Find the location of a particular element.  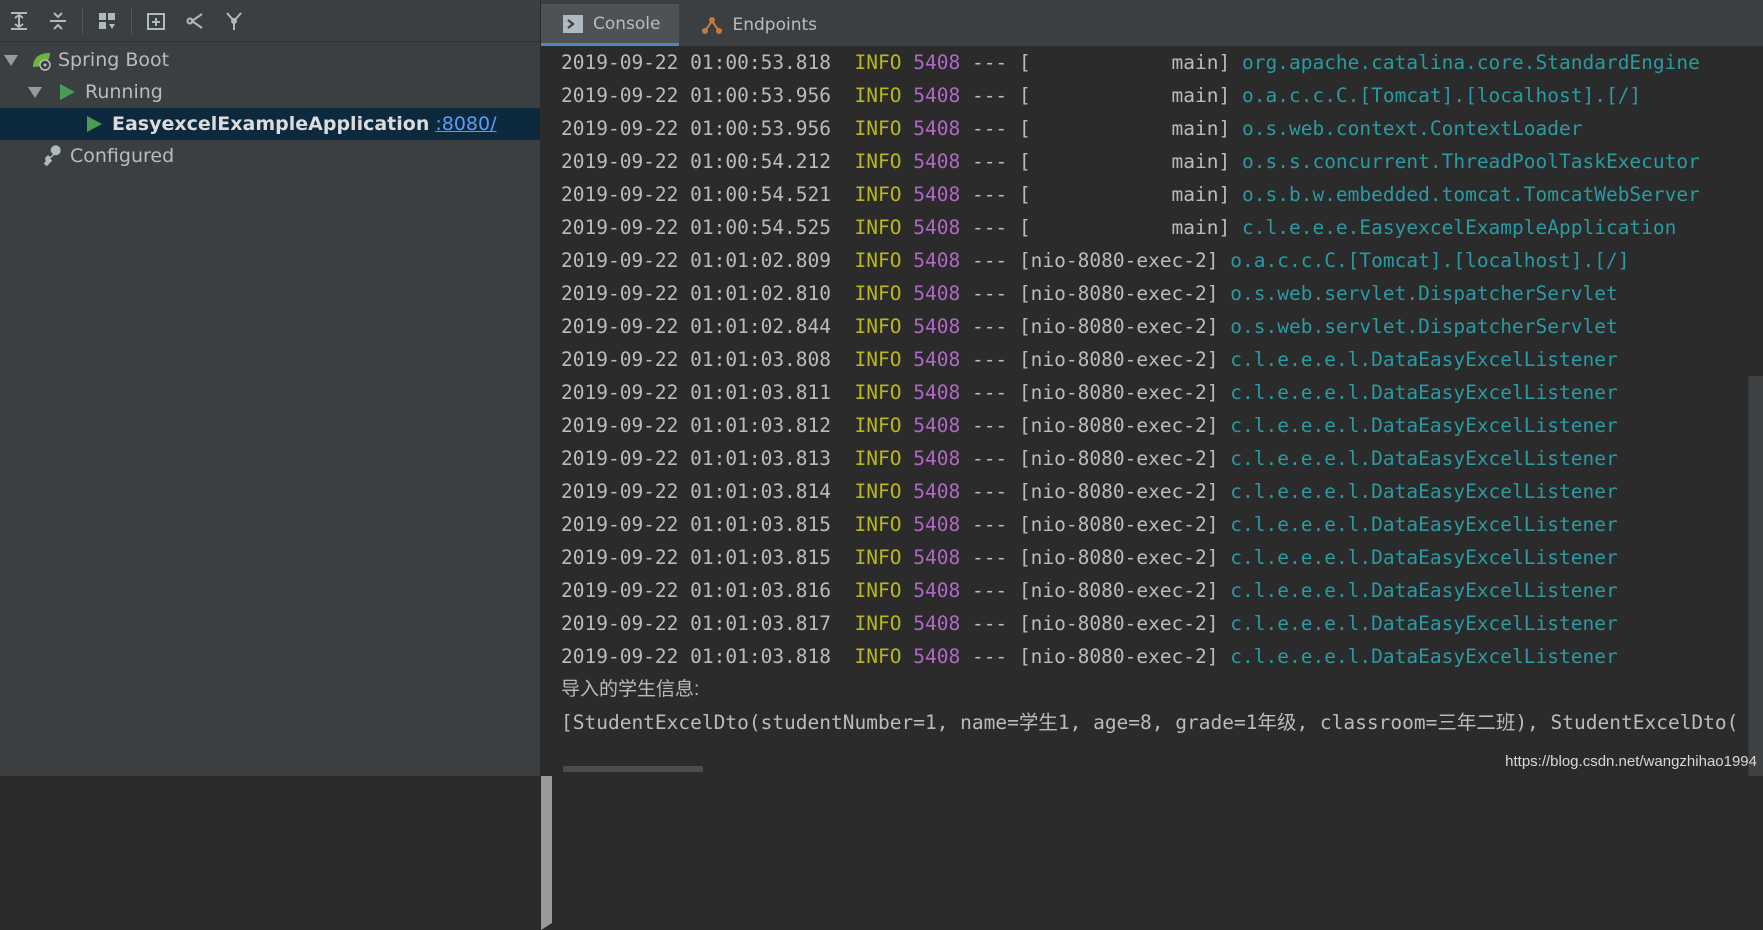

tab-label: Console is located at coordinates (627, 23).